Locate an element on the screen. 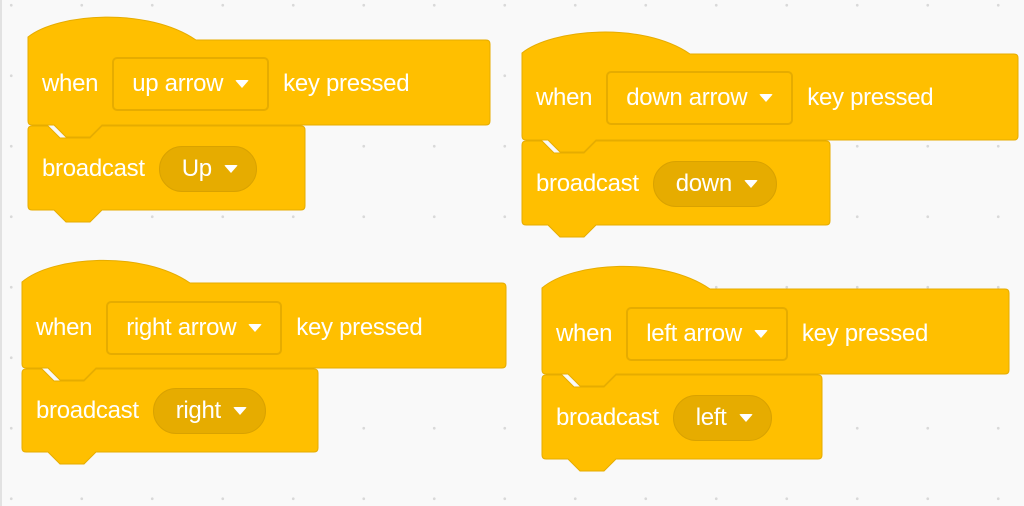 This screenshot has width=1024, height=506. message-dropdown-value: down is located at coordinates (703, 183).